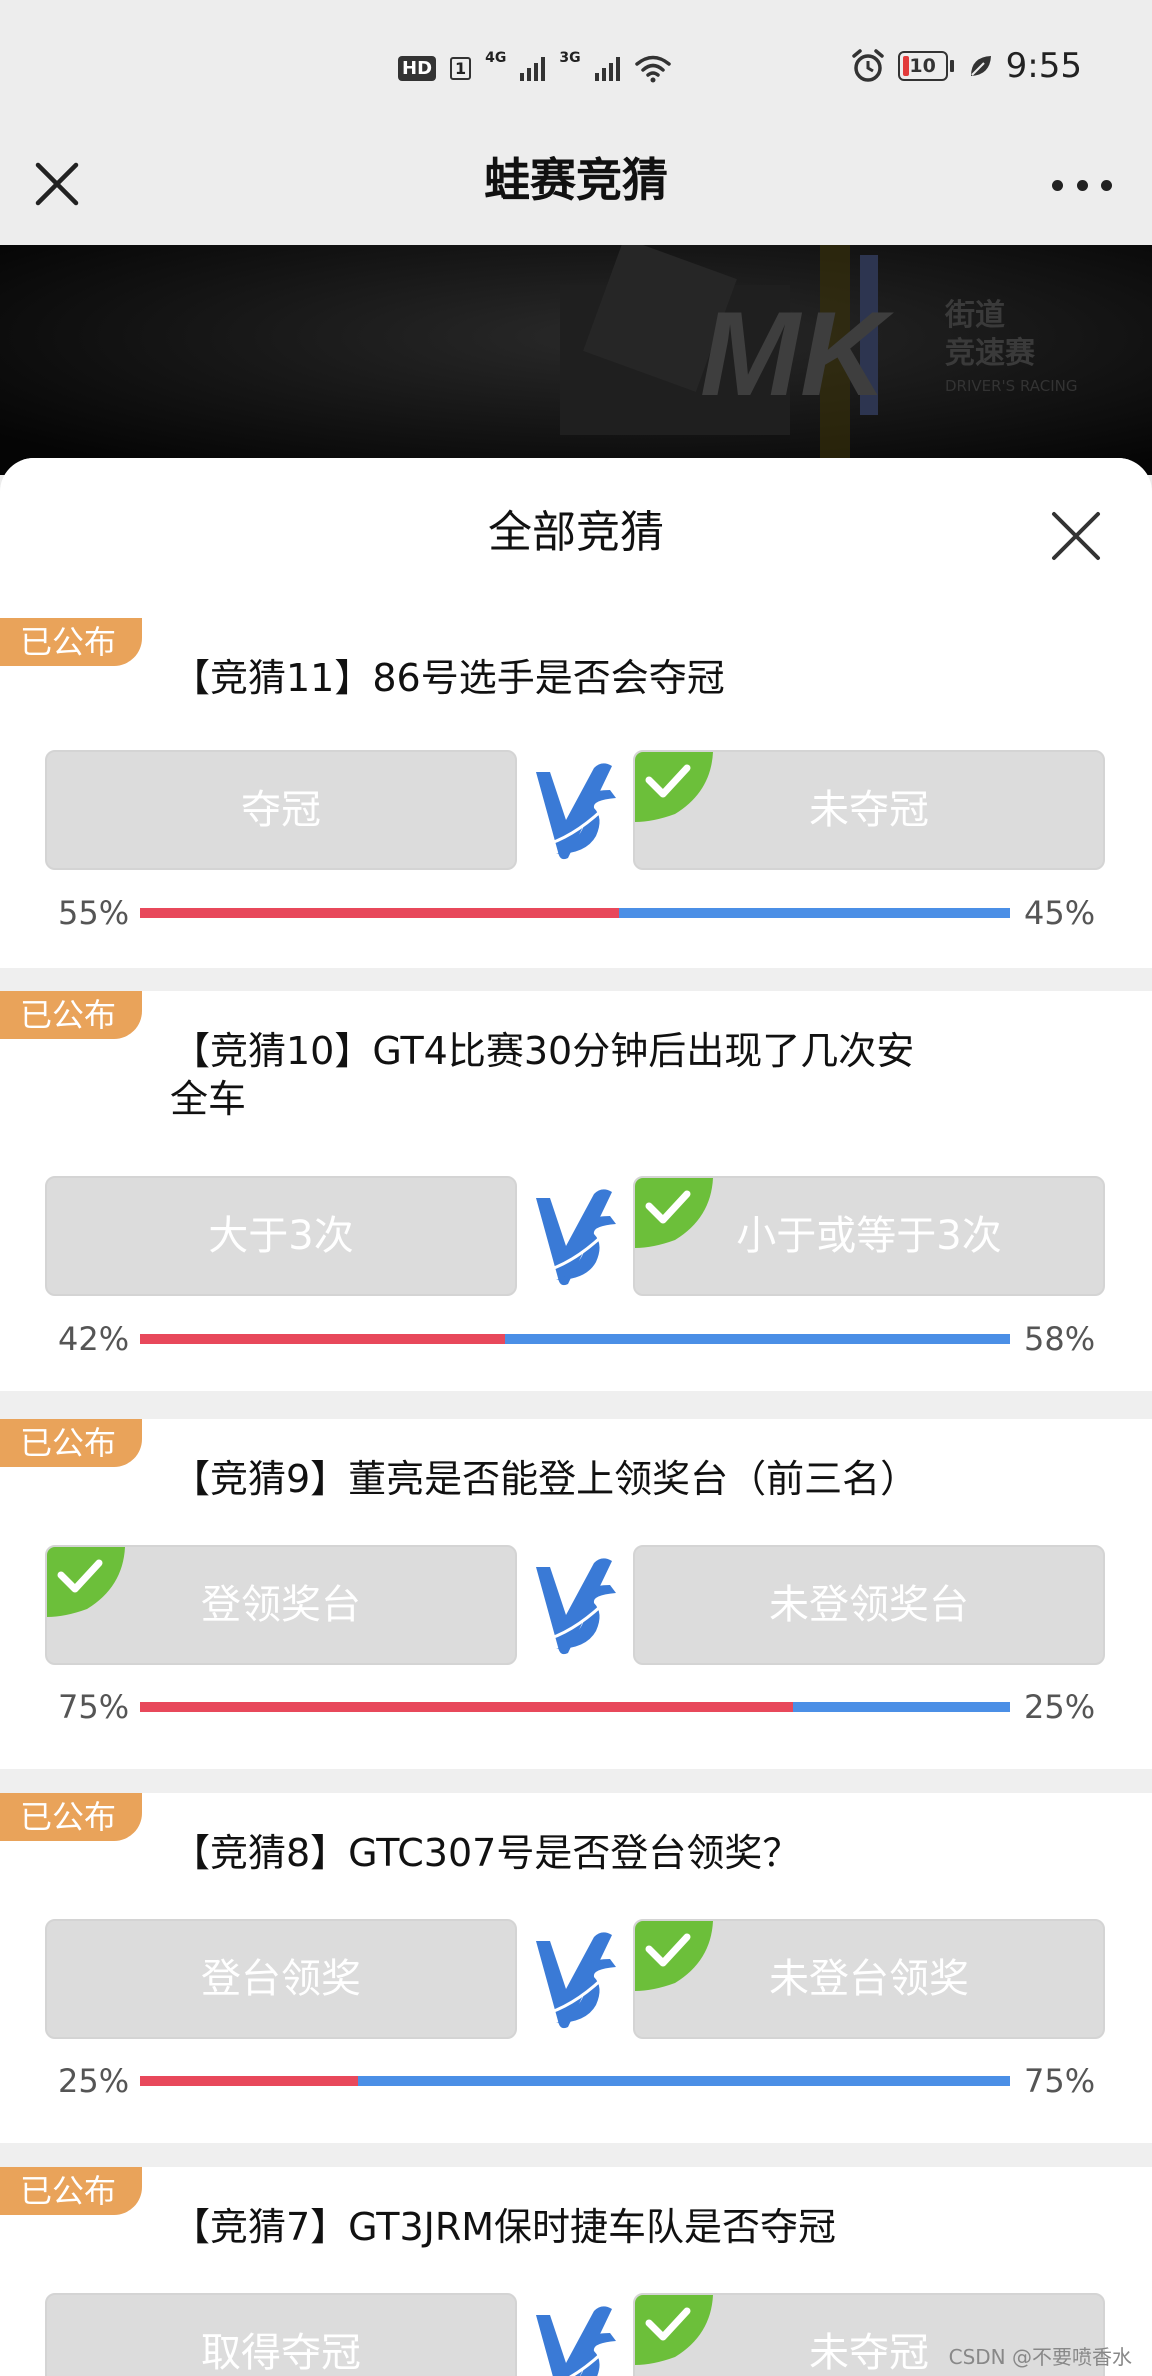 This screenshot has width=1152, height=2376. What do you see at coordinates (1060, 913) in the screenshot?
I see `right-percent: 45%` at bounding box center [1060, 913].